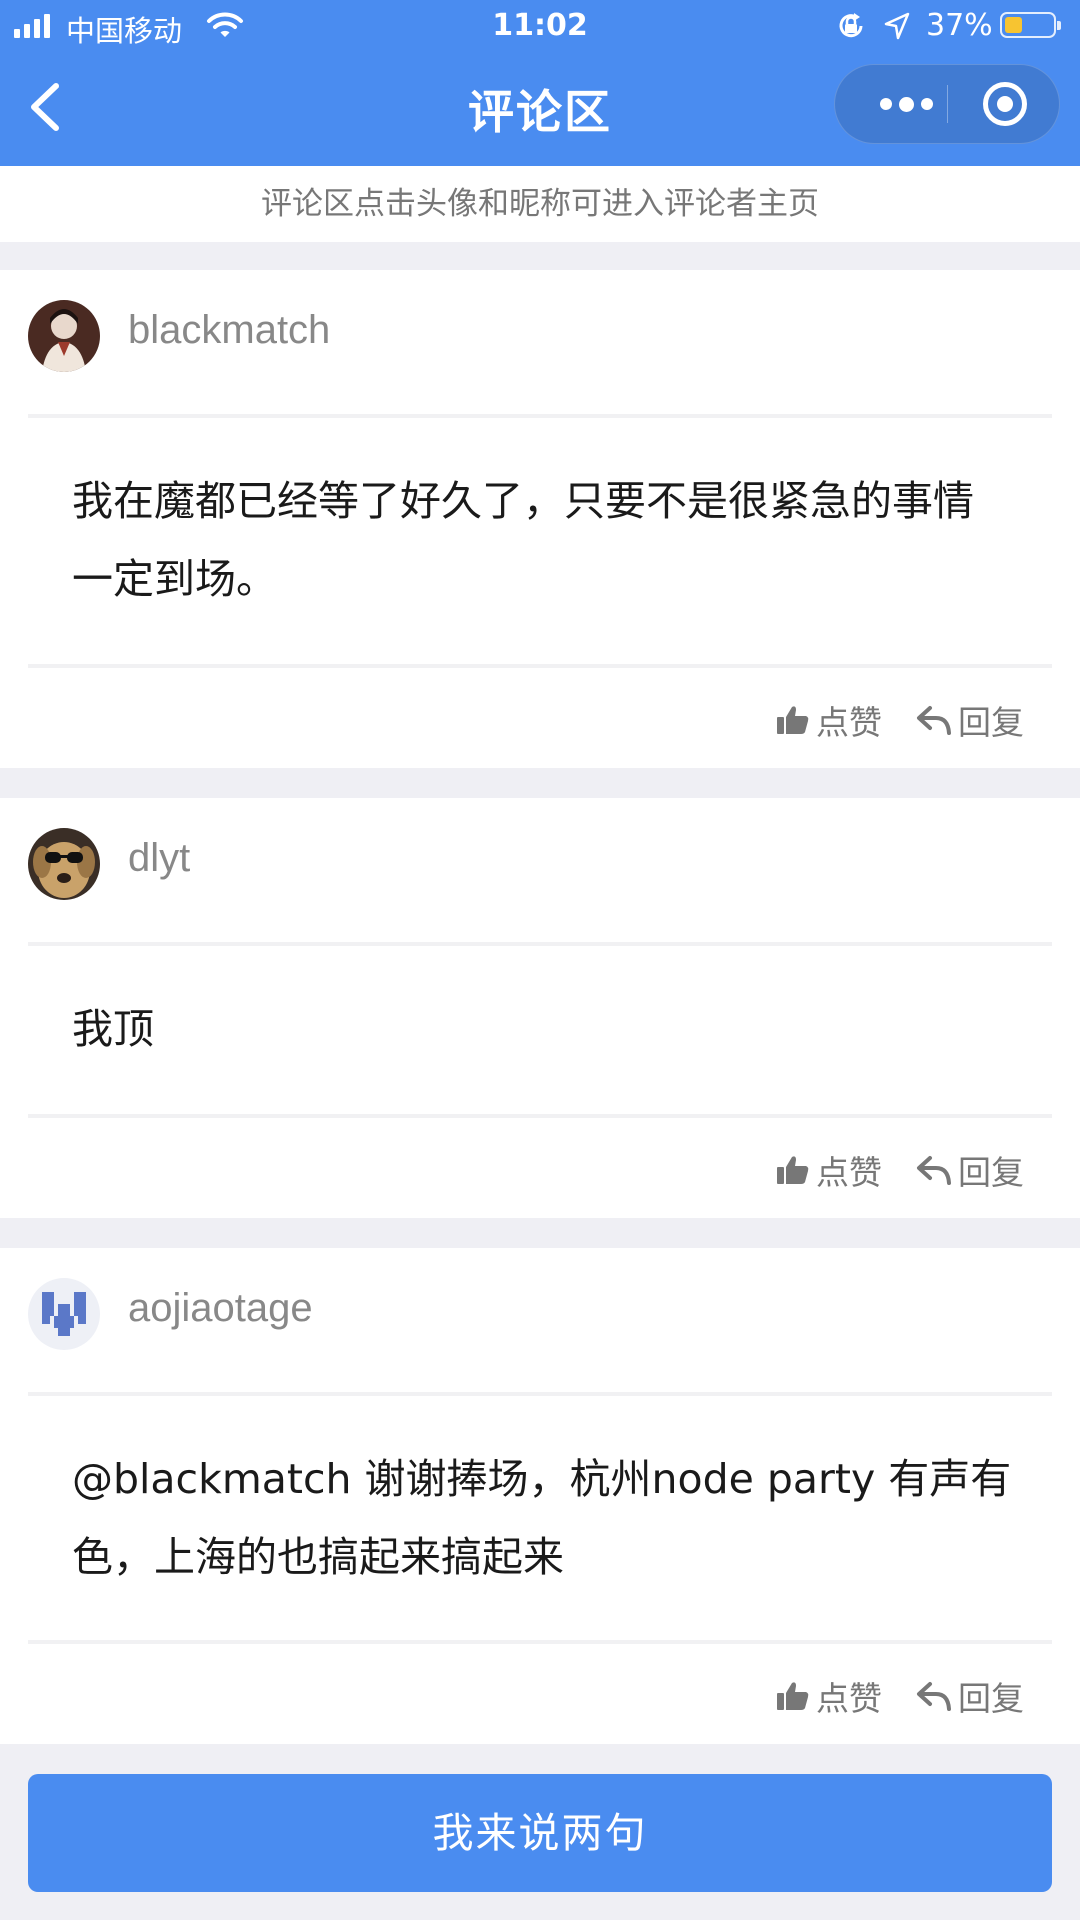 This screenshot has width=1080, height=1920. I want to click on more-dots-icon, so click(906, 104).